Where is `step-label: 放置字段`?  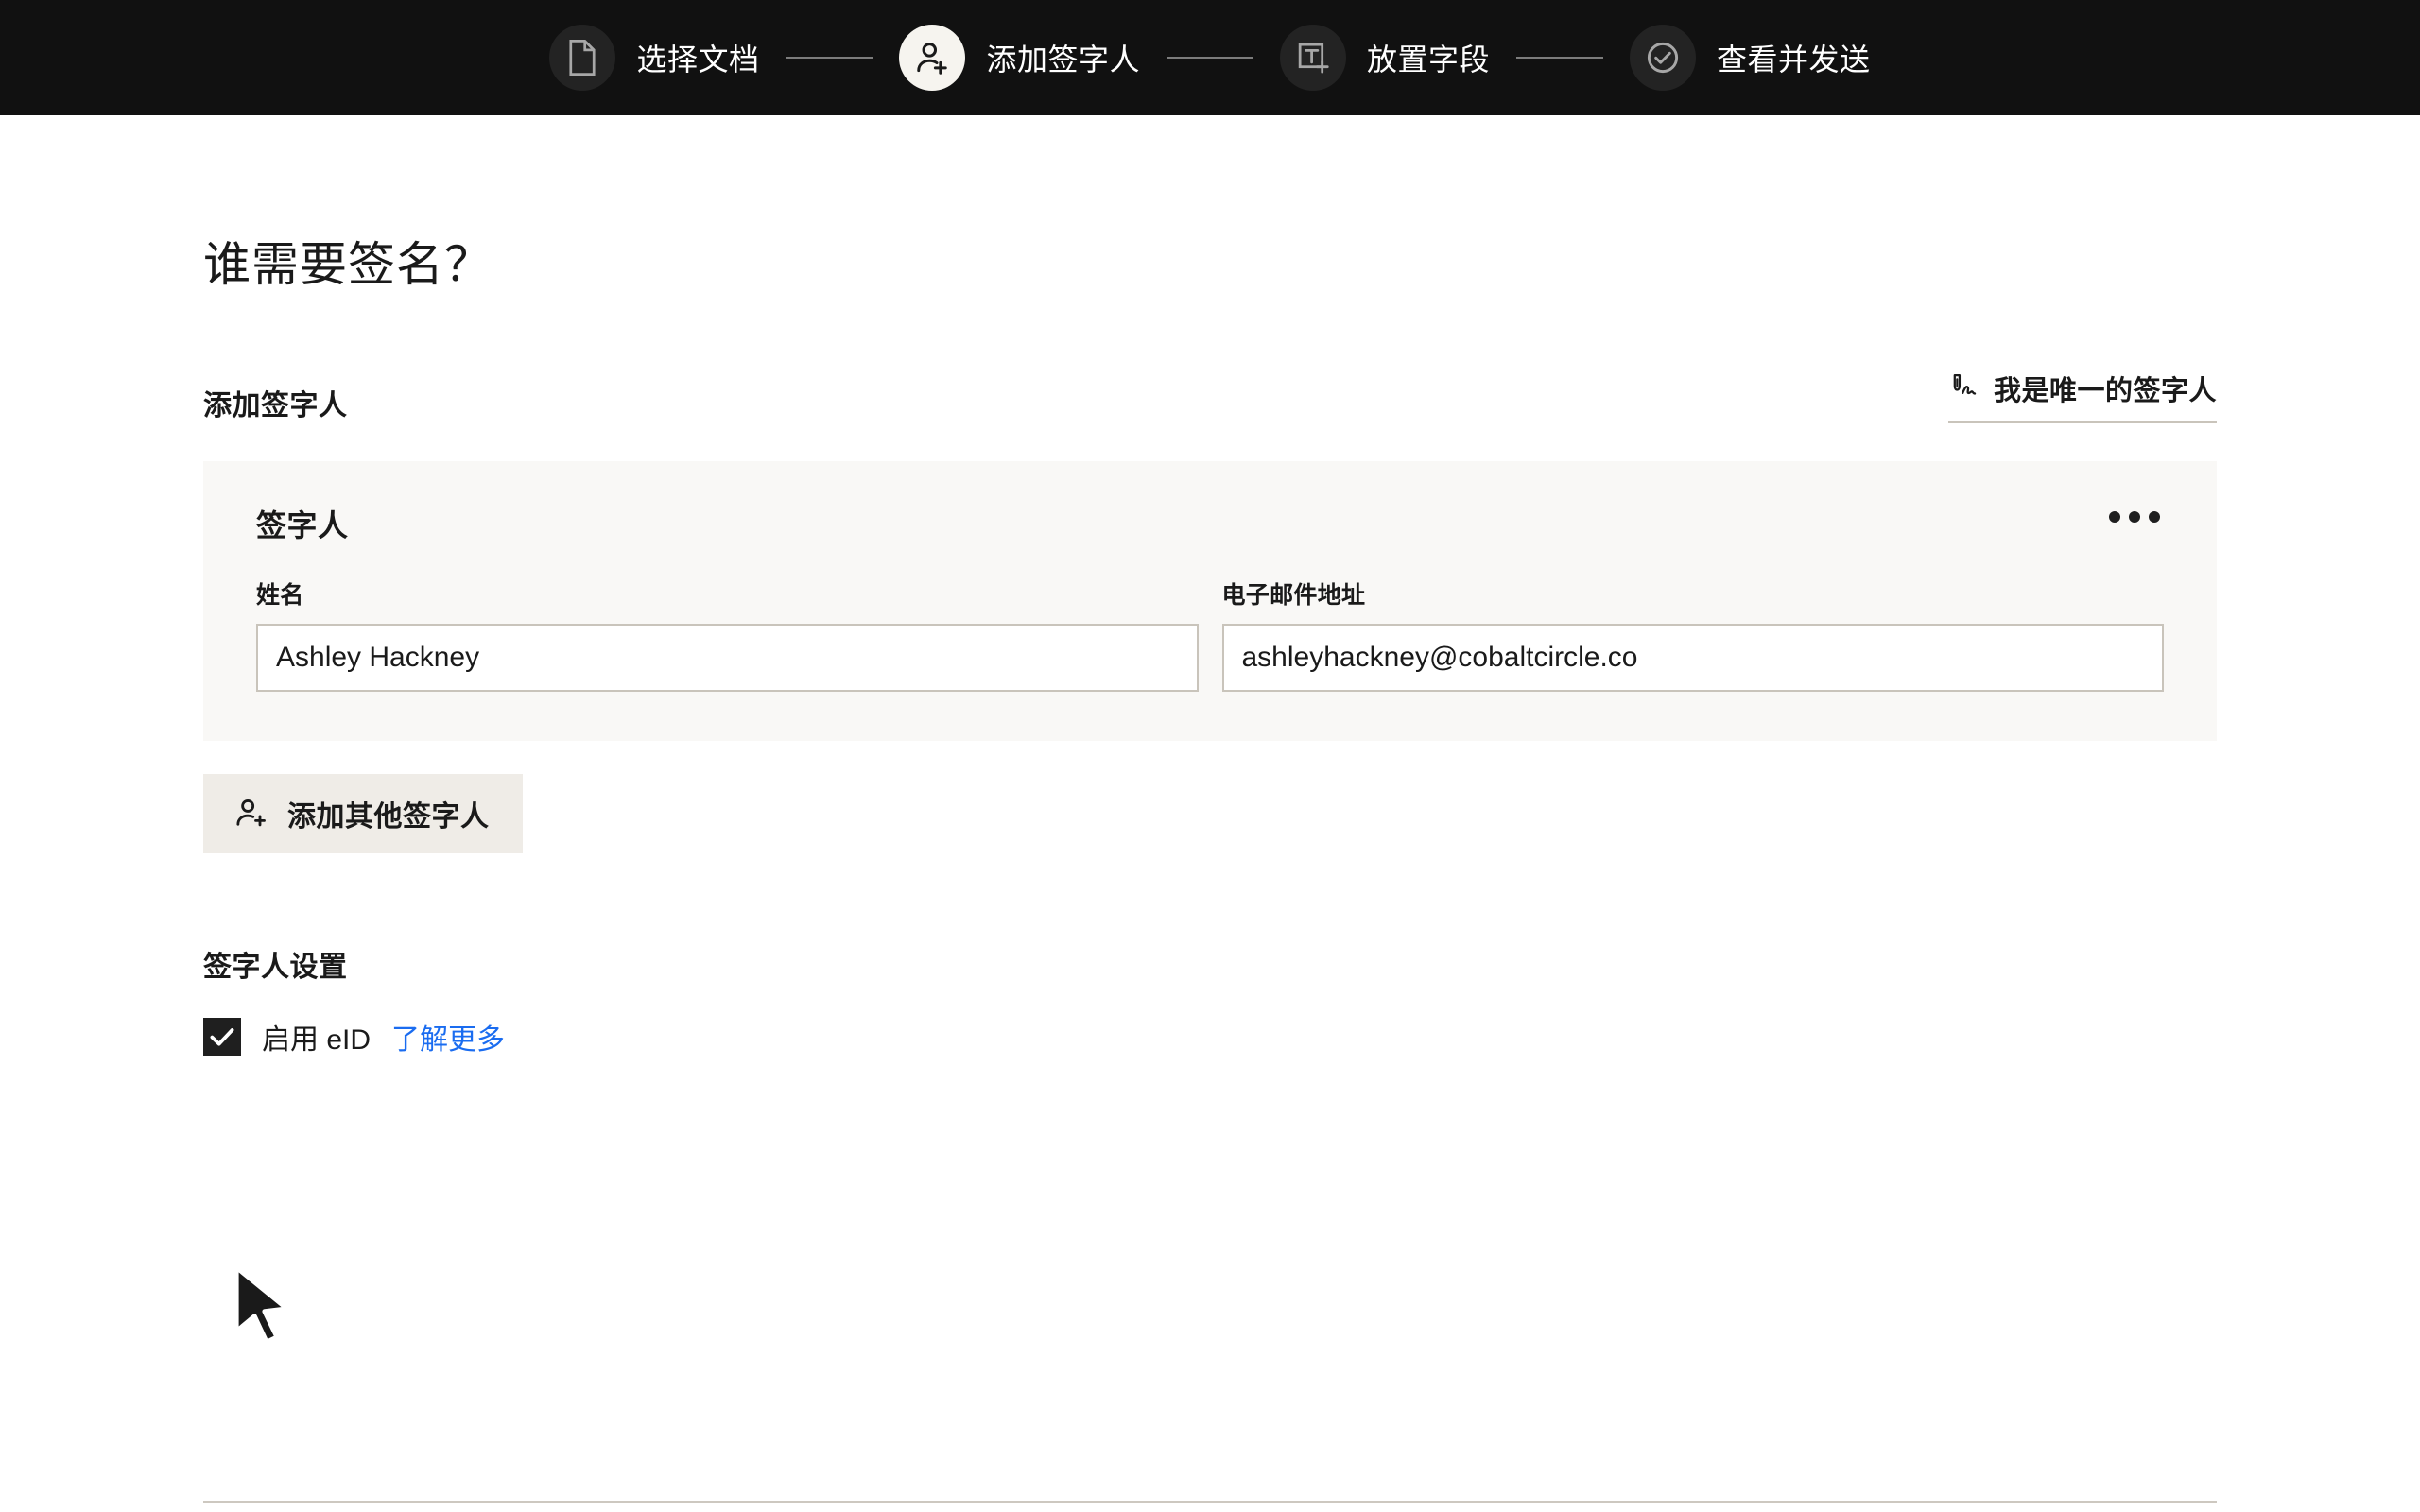
step-label: 放置字段 is located at coordinates (1429, 60).